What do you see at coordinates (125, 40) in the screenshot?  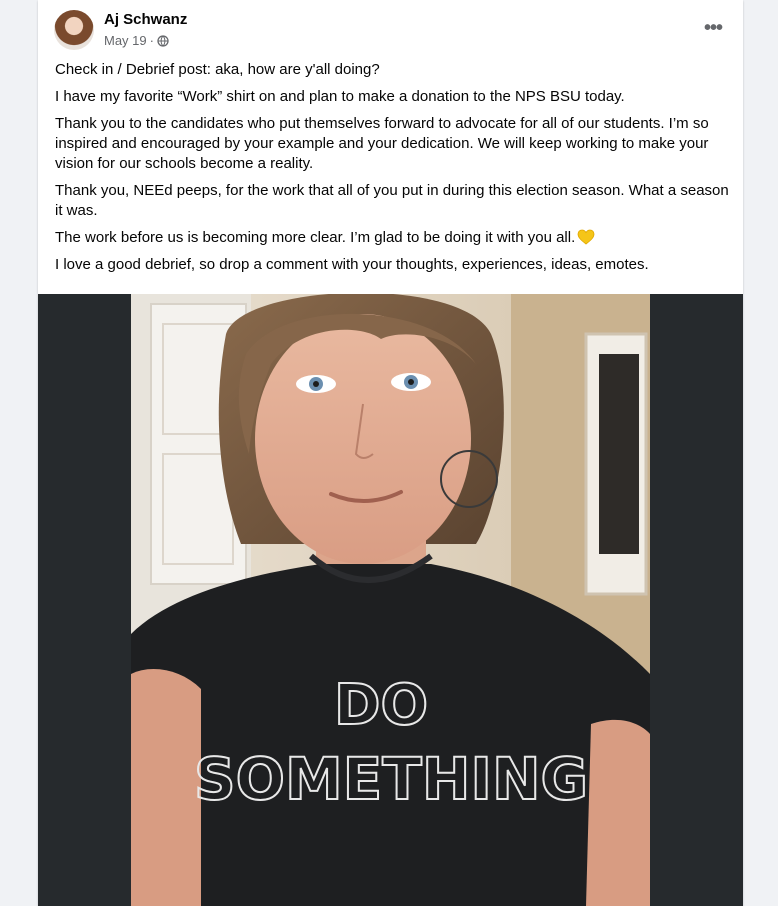 I see `post-date: May 19` at bounding box center [125, 40].